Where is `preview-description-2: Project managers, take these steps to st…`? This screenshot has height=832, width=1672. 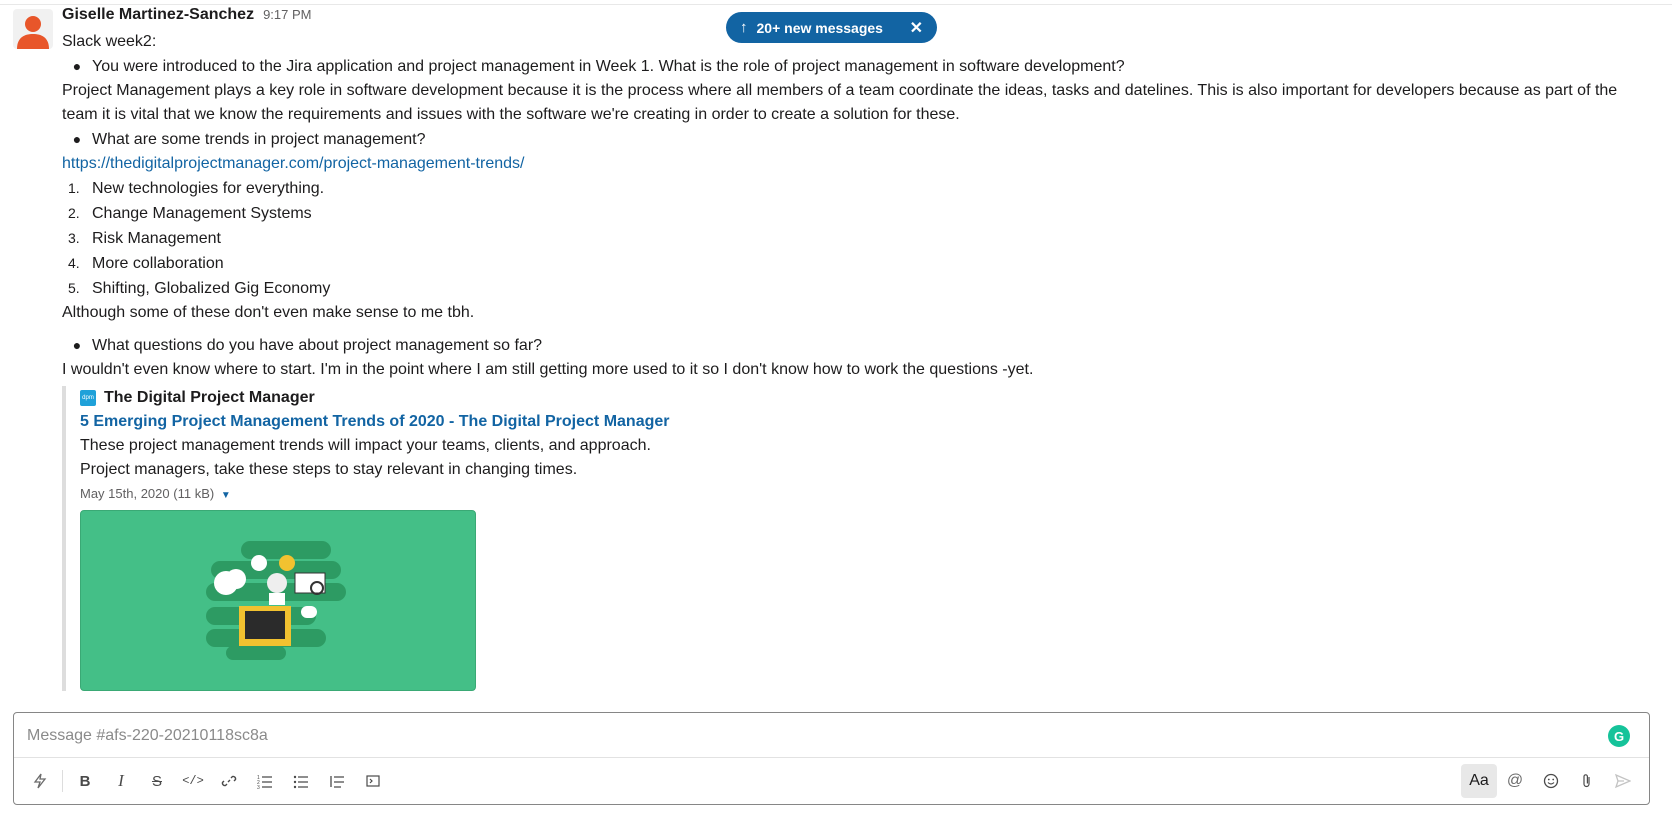 preview-description-2: Project managers, take these steps to st… is located at coordinates (329, 469).